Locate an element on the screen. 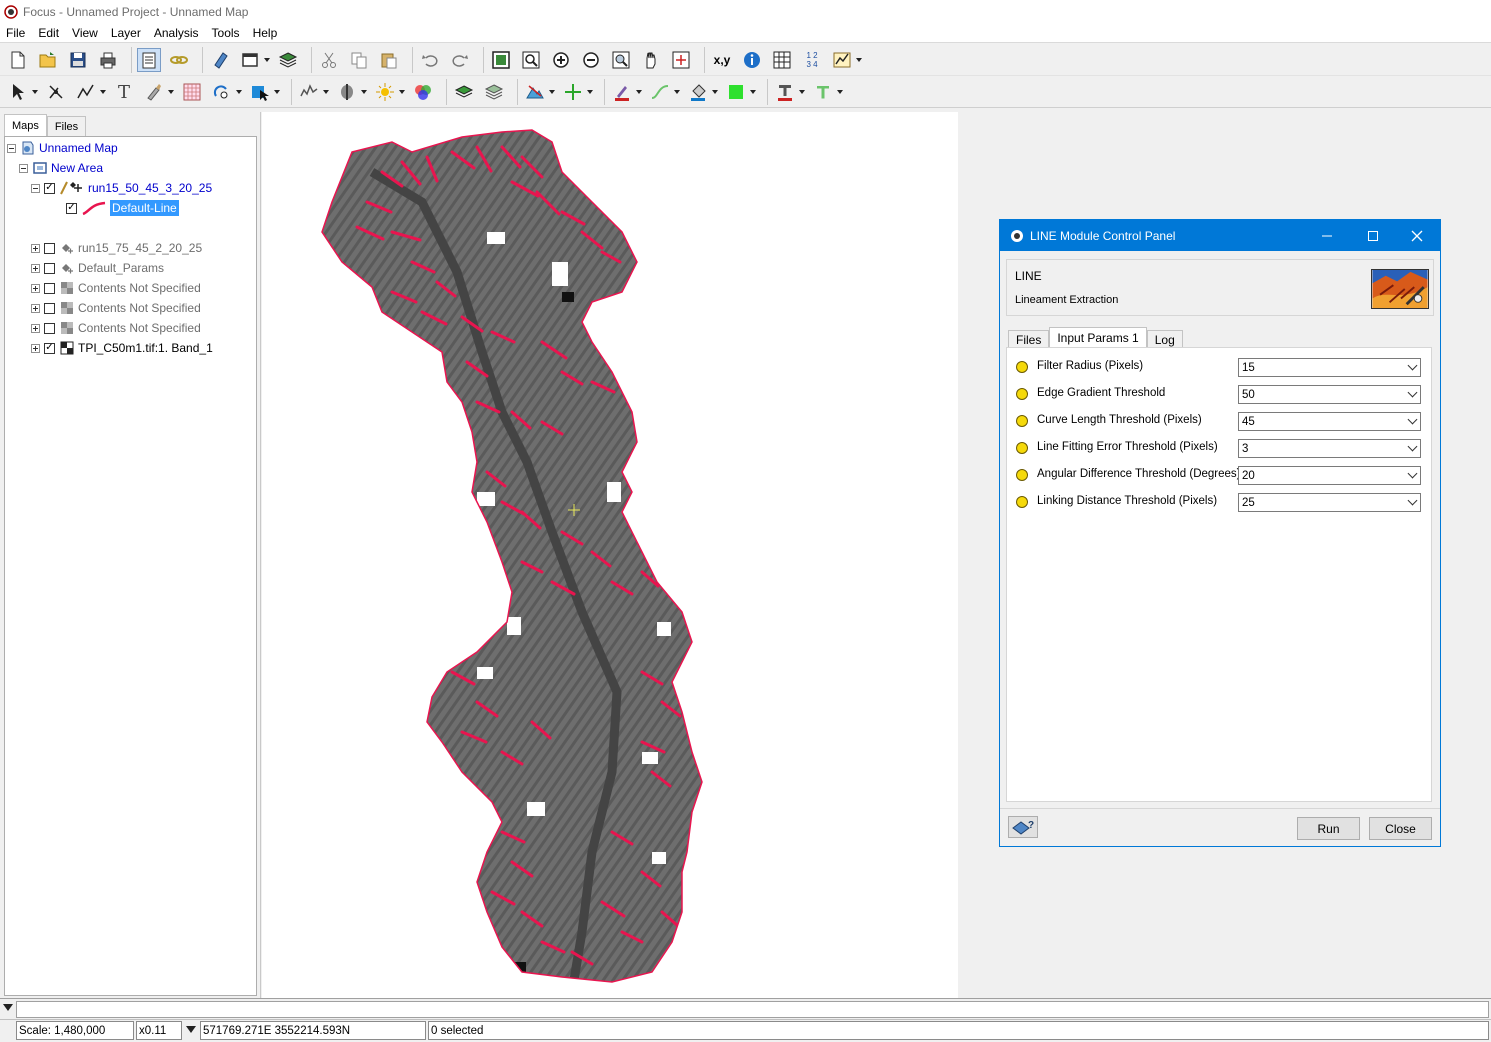  chart-dropdown is located at coordinates (859, 60).